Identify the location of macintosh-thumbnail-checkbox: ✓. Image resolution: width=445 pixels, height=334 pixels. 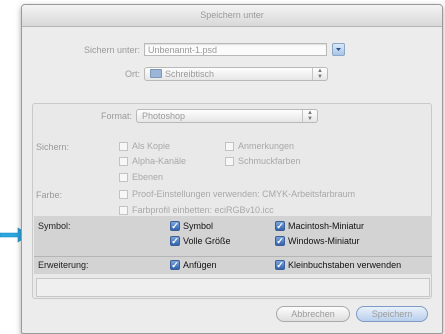
(280, 226).